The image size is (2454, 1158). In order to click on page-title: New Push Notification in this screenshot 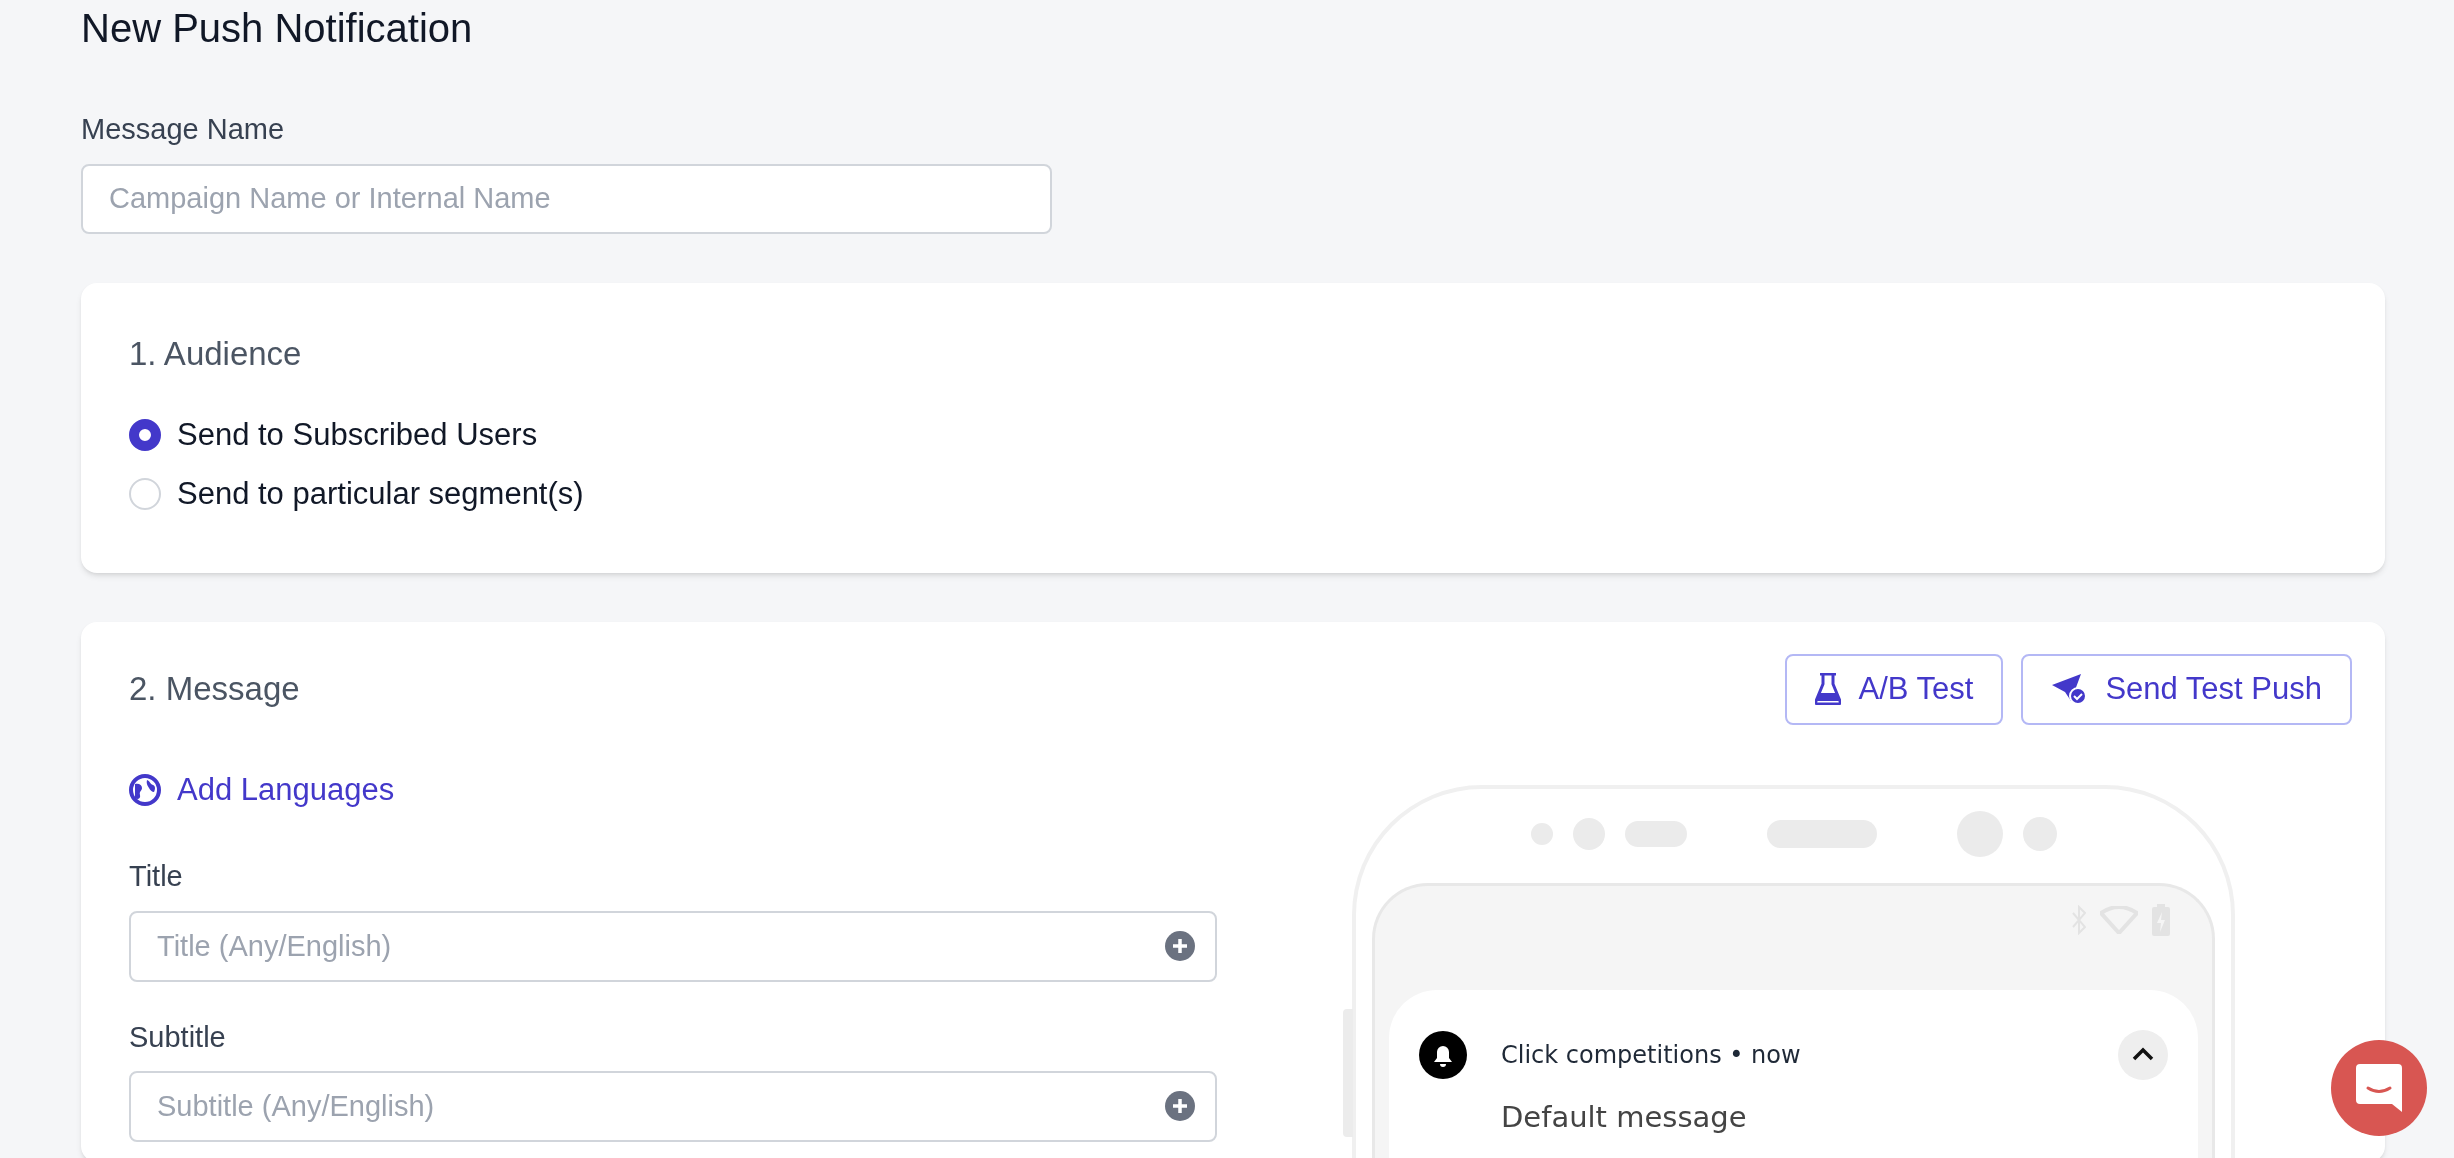, I will do `click(277, 28)`.